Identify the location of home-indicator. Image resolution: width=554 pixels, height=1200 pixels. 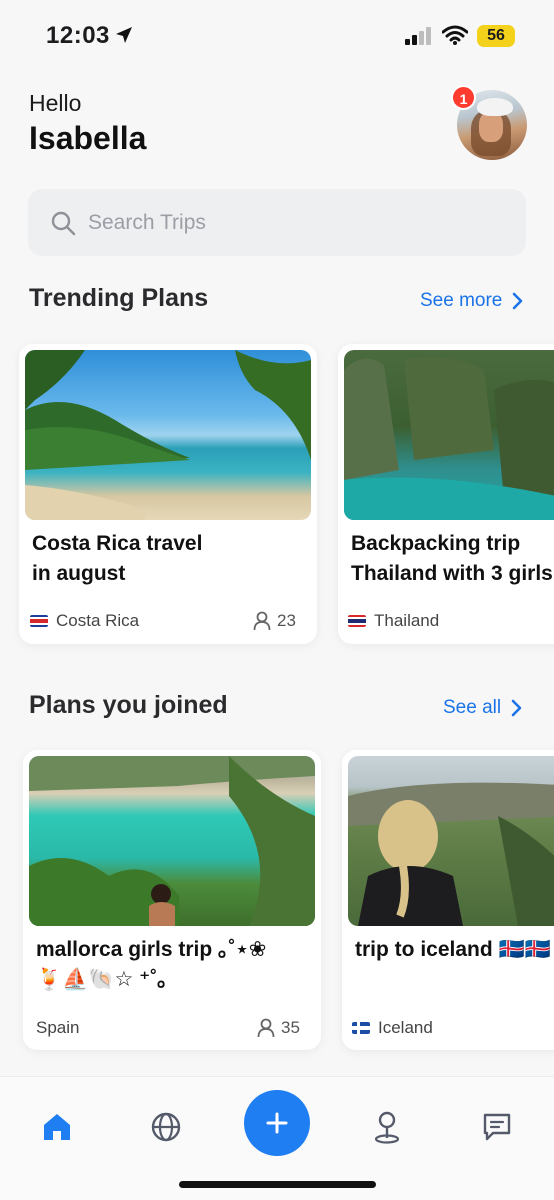
(277, 1184).